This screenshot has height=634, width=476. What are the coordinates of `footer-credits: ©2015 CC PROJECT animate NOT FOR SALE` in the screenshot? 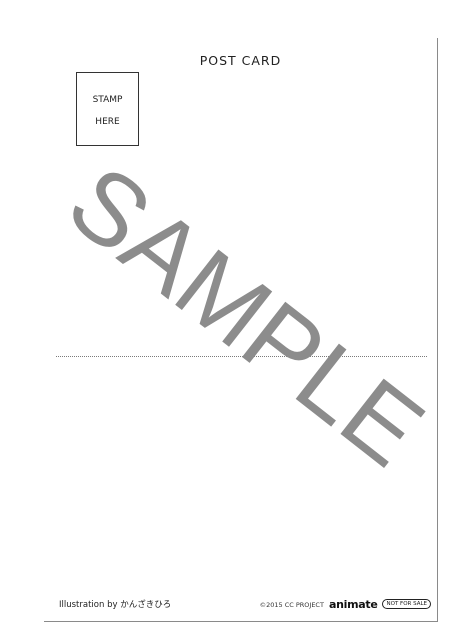 It's located at (345, 602).